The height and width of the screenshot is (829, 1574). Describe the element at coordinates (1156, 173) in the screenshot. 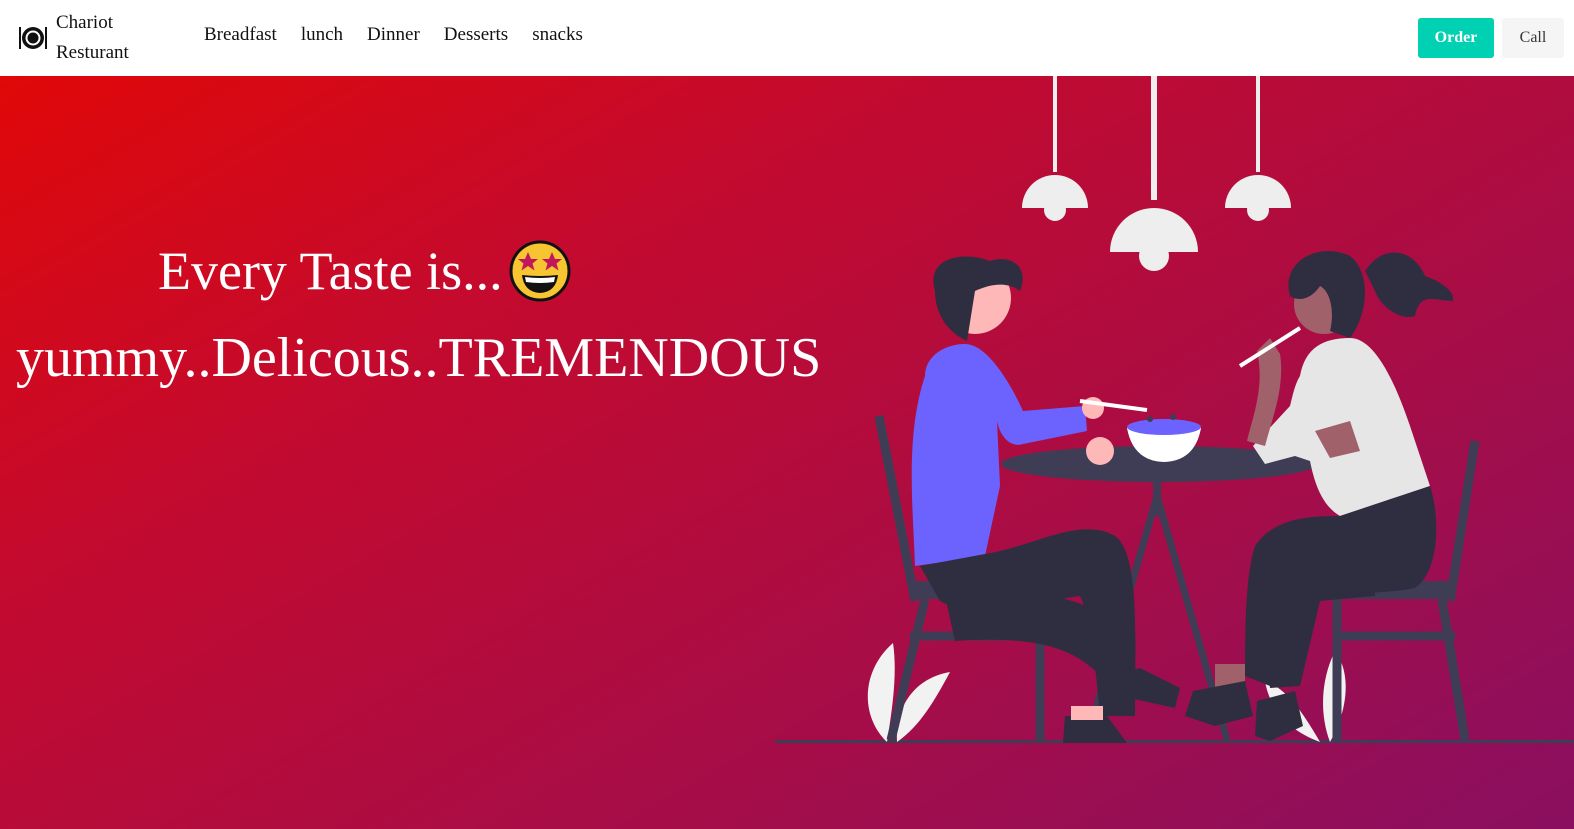

I see `pendant-lamps` at that location.